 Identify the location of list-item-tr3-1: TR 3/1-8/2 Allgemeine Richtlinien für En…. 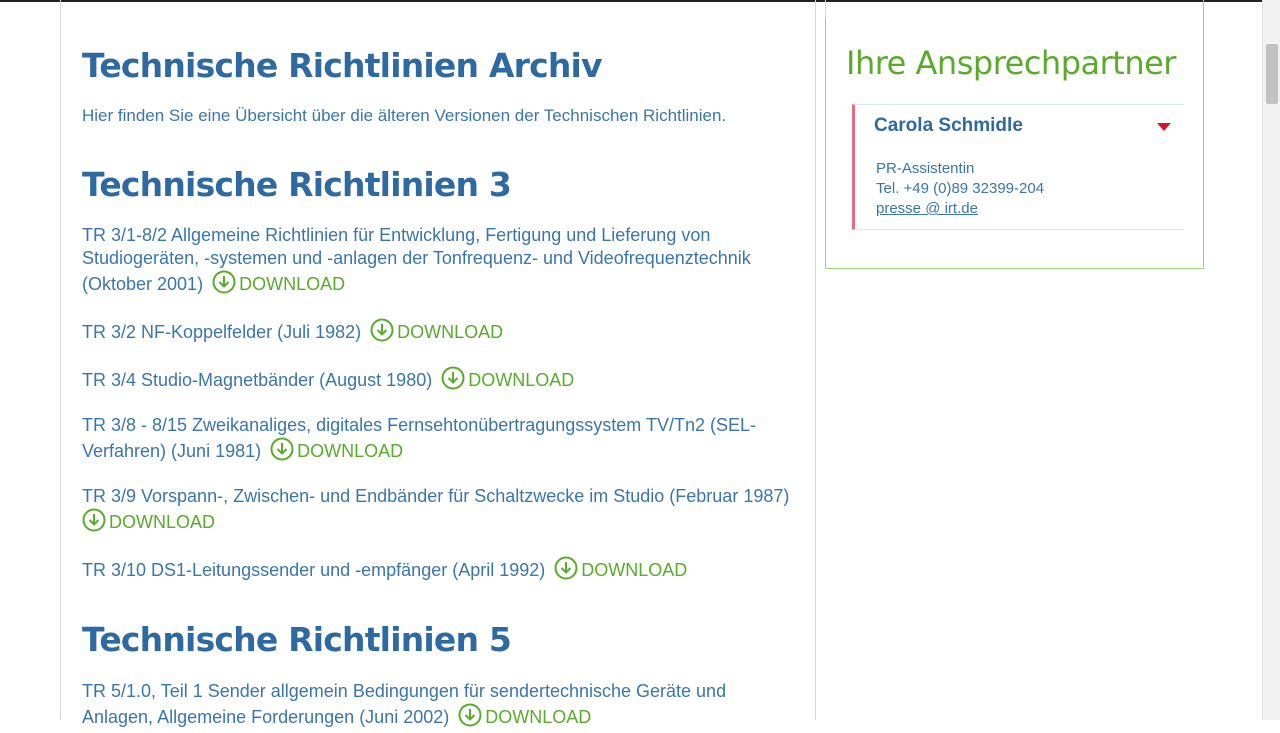
(437, 262).